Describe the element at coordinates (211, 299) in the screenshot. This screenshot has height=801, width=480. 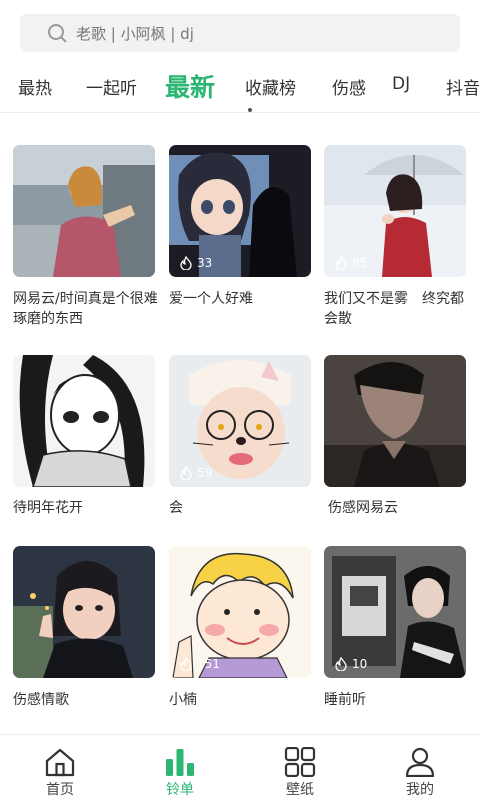
I see `card-title: 爱一个人好难` at that location.